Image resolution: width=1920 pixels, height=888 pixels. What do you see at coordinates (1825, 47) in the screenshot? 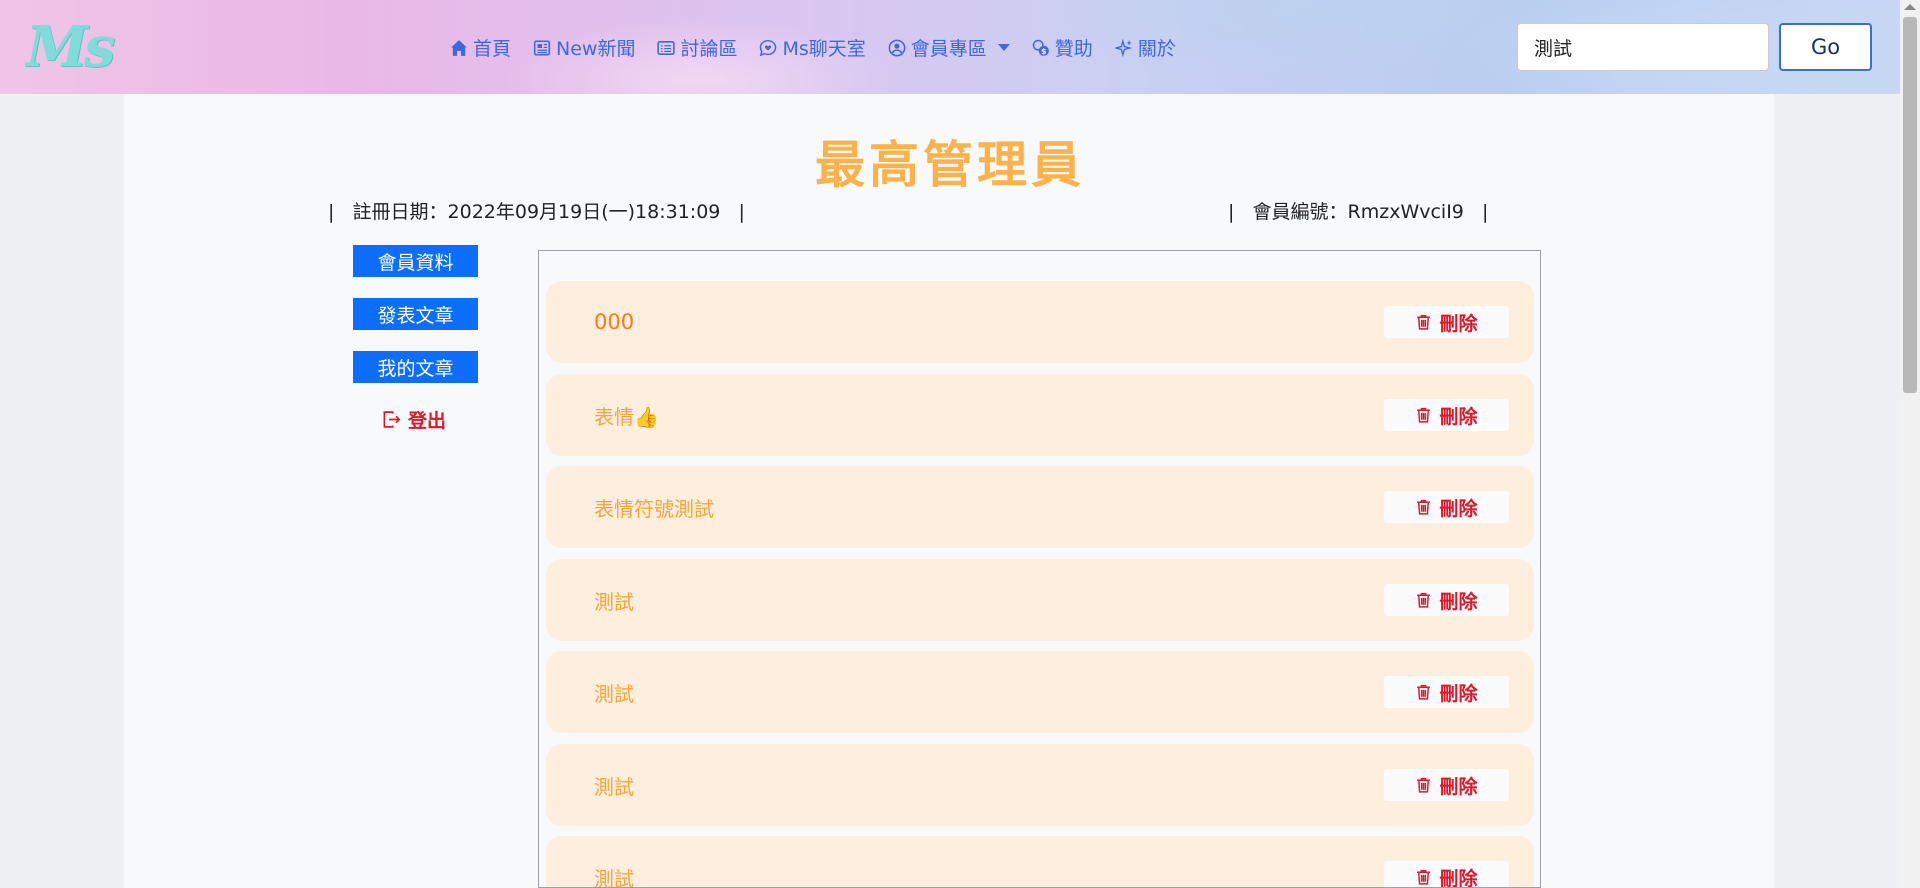
I see `go-button: Go` at bounding box center [1825, 47].